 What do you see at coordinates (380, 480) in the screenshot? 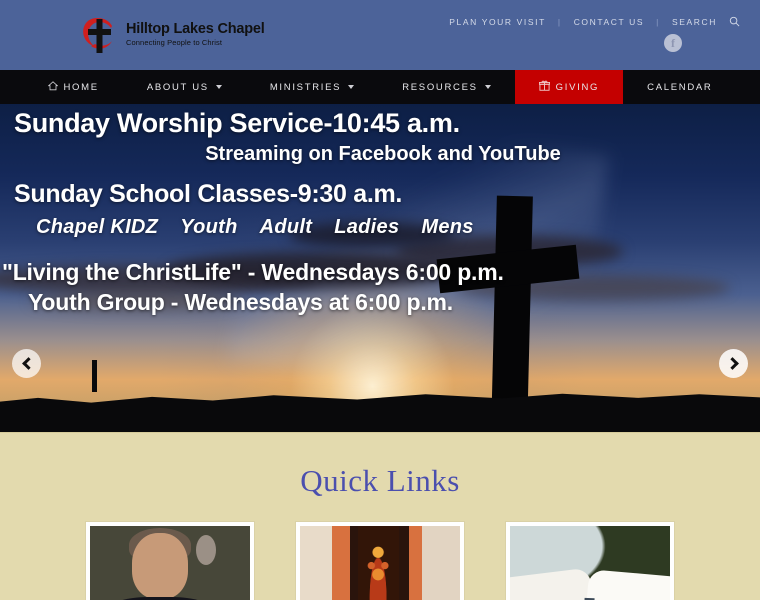
I see `quick-links-title: Quick Links` at bounding box center [380, 480].